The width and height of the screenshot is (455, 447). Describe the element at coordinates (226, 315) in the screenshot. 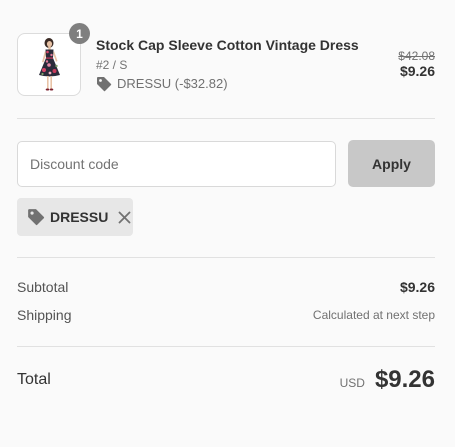

I see `shipping-row: Shipping Calculated at next step` at that location.